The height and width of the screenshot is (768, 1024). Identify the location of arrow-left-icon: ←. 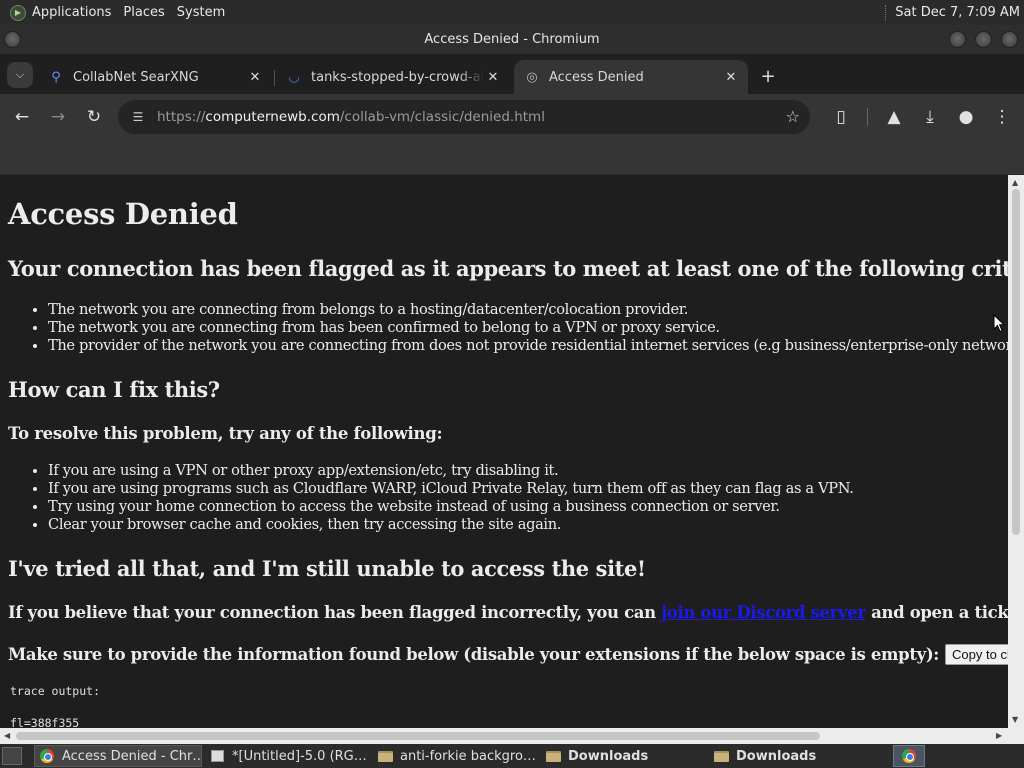
(22, 117).